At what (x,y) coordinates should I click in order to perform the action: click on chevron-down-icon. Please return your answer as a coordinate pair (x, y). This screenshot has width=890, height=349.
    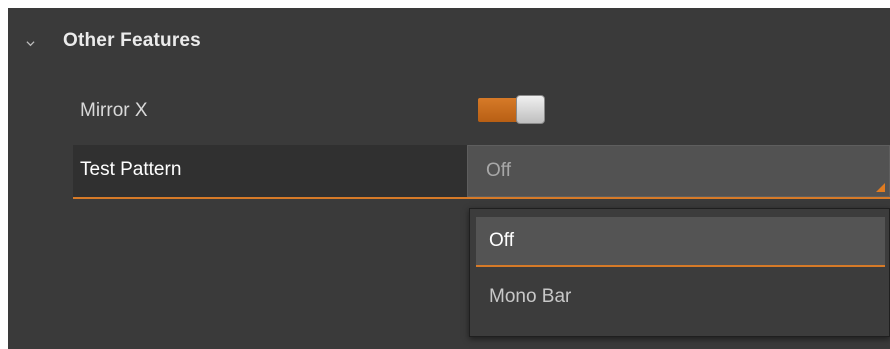
    Looking at the image, I should click on (30, 43).